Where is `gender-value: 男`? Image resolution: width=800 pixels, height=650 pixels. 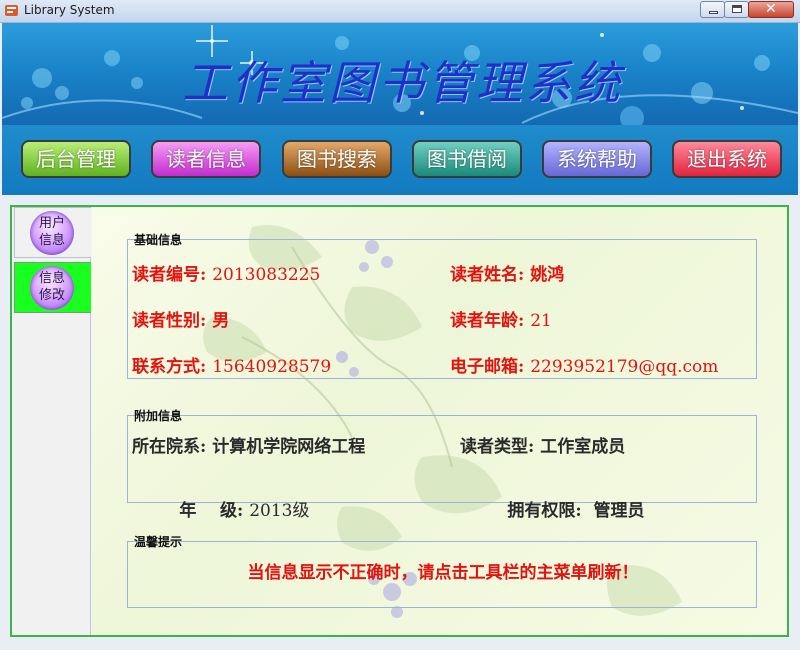
gender-value: 男 is located at coordinates (221, 321).